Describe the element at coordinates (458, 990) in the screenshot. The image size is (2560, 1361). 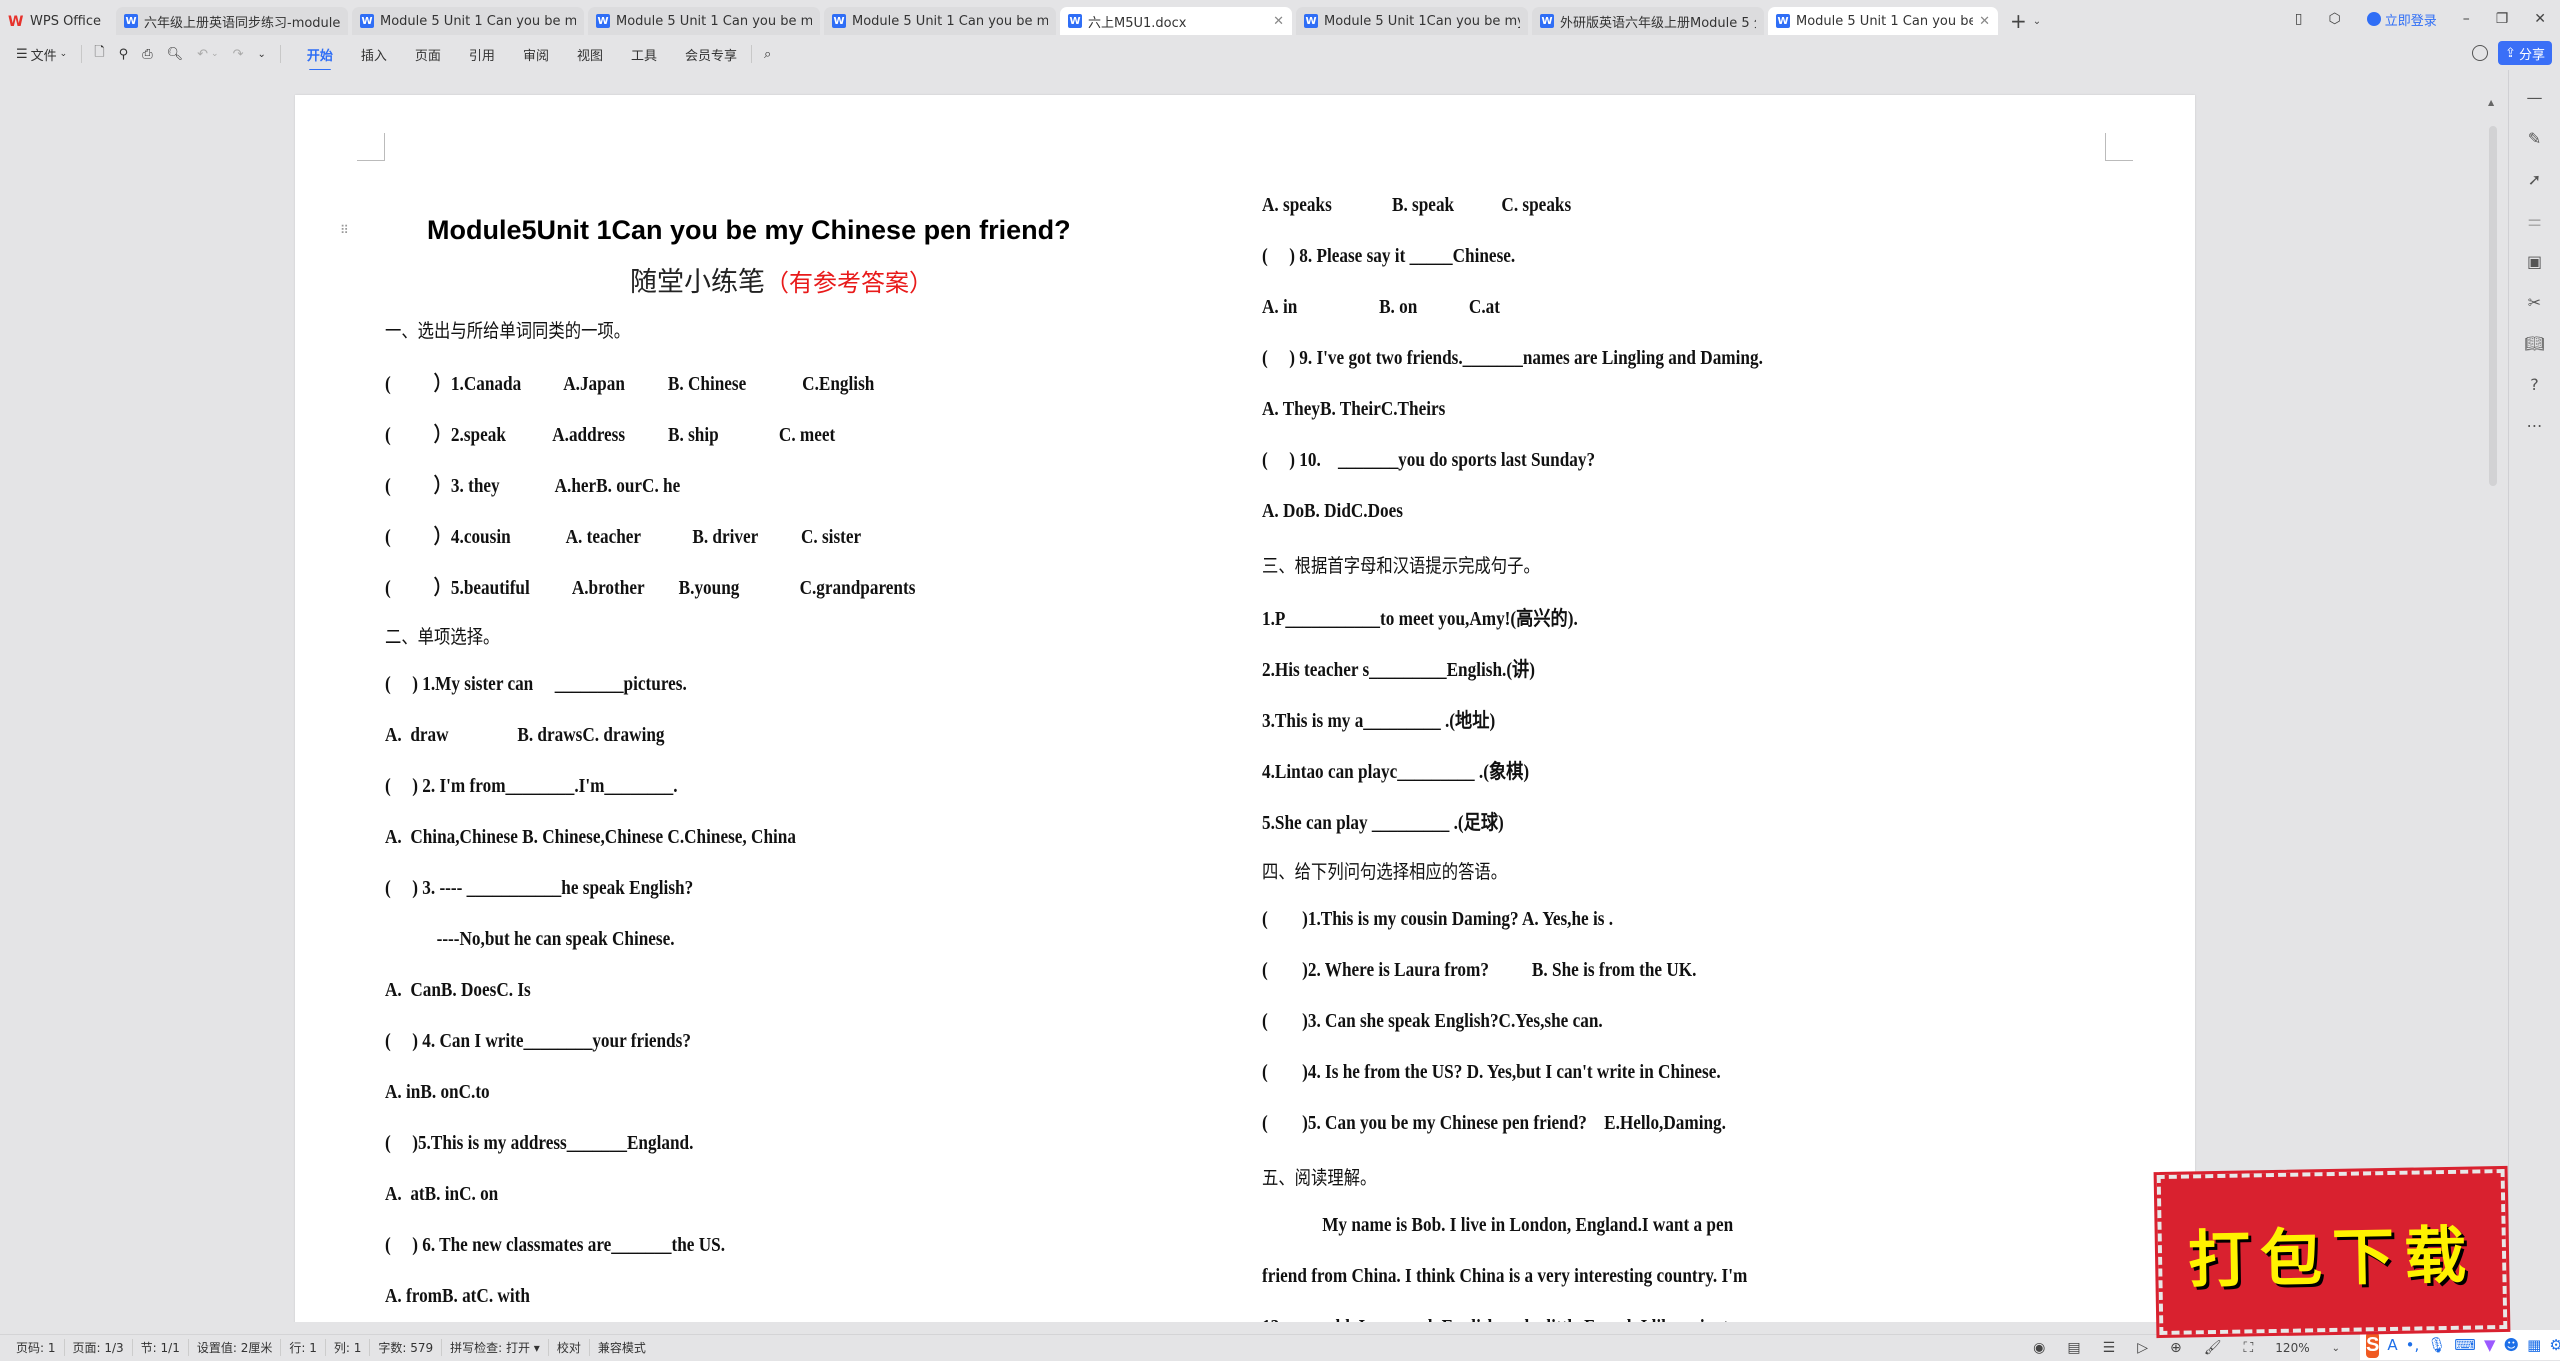
I see `question-line: A. CanB. DoesC. Is` at that location.